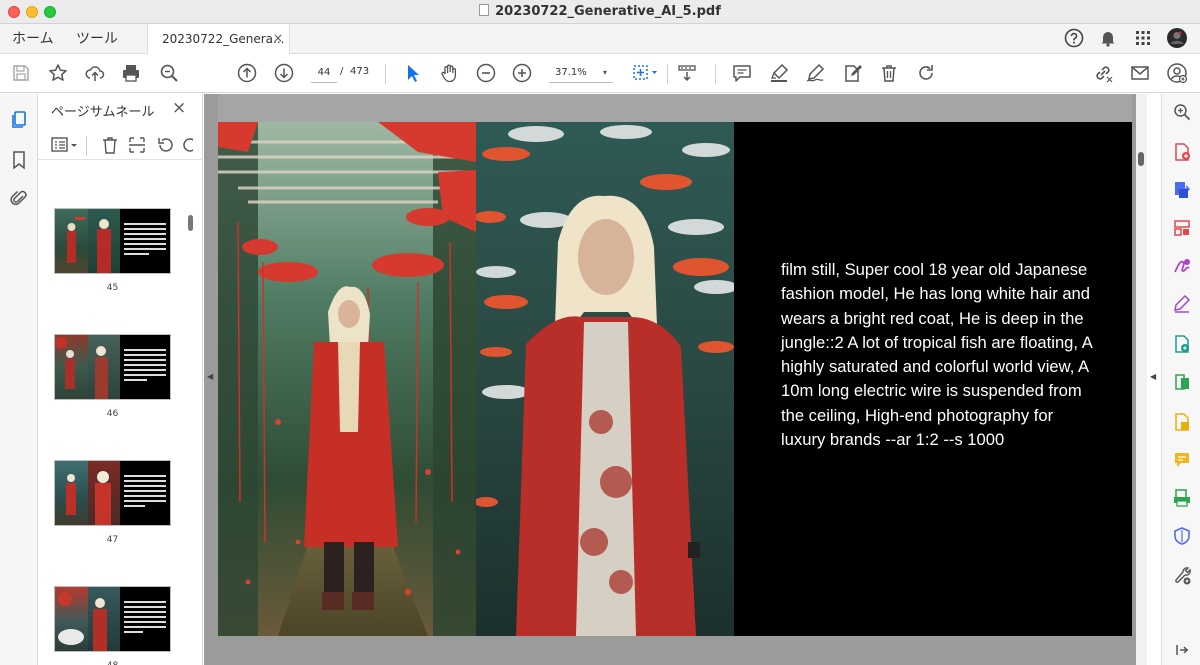  Describe the element at coordinates (889, 73) in the screenshot. I see `delete-icon` at that location.